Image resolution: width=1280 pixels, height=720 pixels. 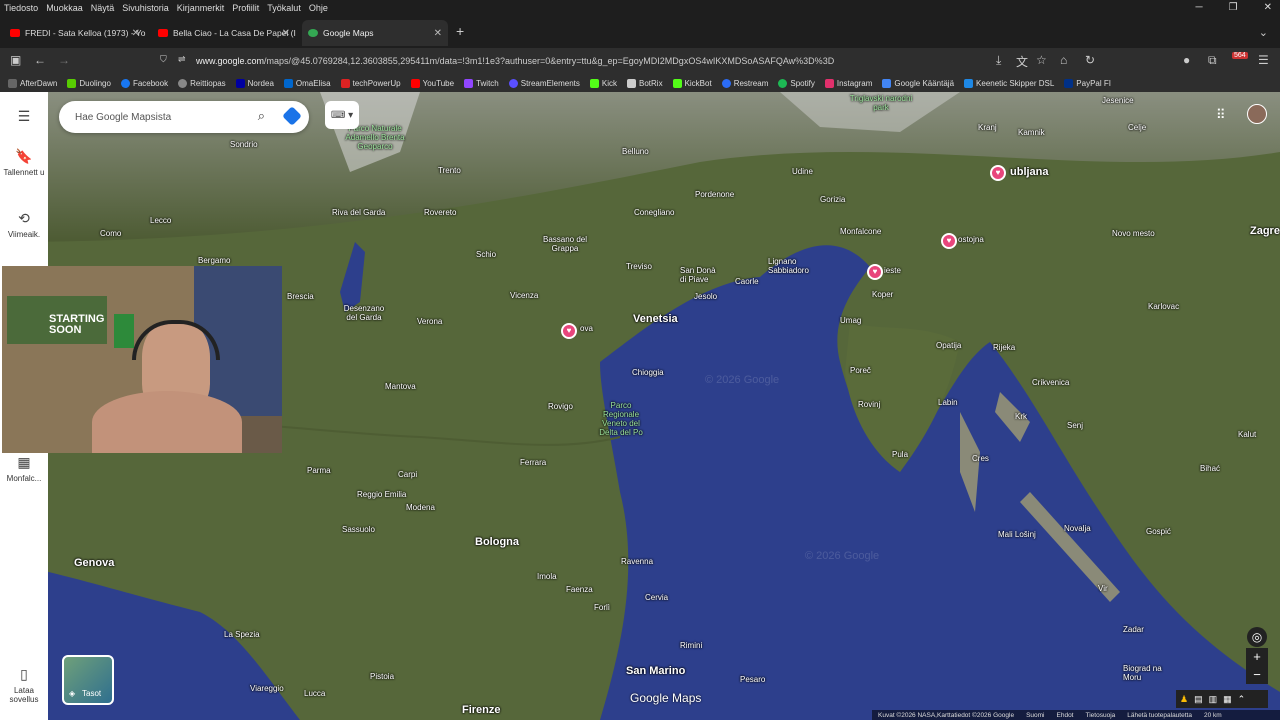 I want to click on bookmark-paypal: PayPal FI, so click(x=1087, y=83).